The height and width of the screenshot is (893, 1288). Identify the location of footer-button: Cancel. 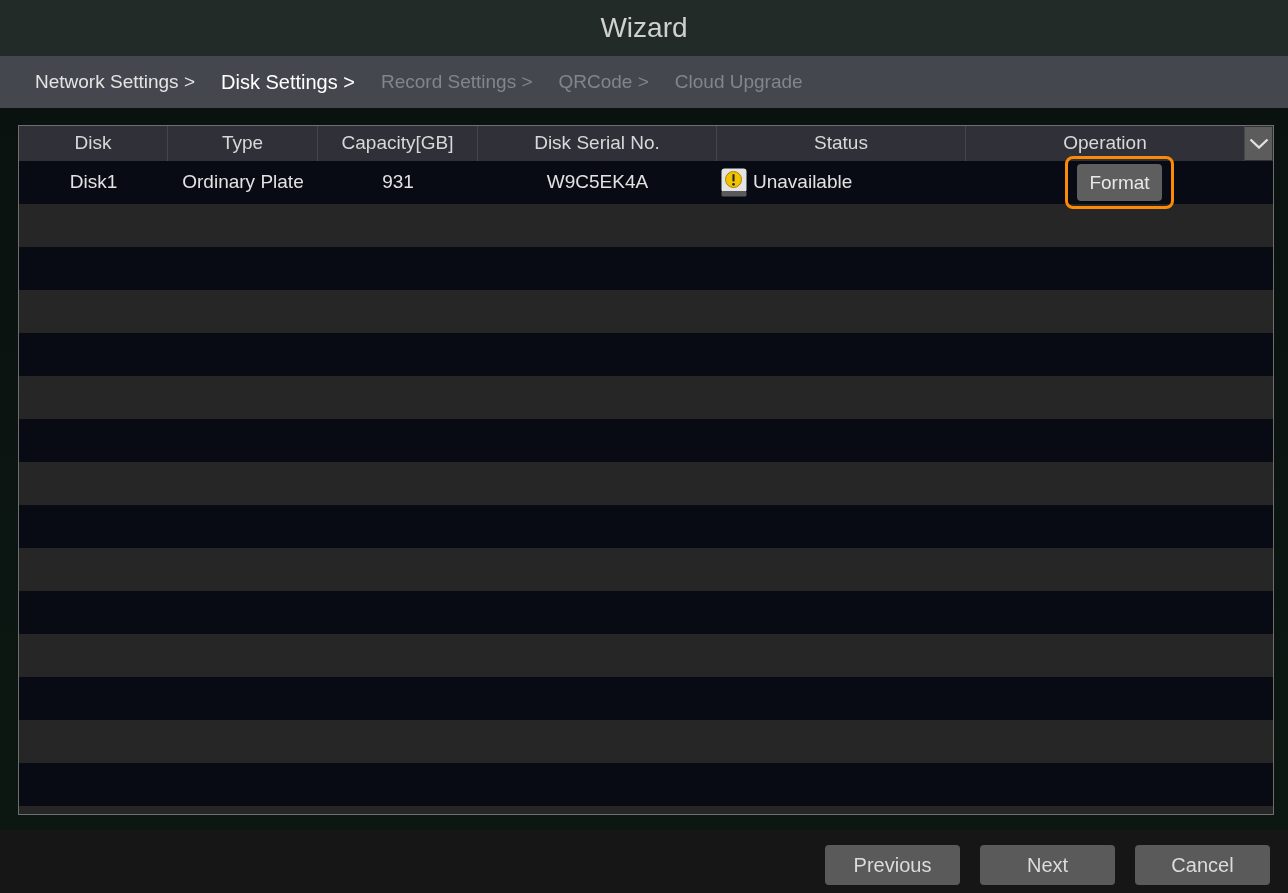
(1202, 865).